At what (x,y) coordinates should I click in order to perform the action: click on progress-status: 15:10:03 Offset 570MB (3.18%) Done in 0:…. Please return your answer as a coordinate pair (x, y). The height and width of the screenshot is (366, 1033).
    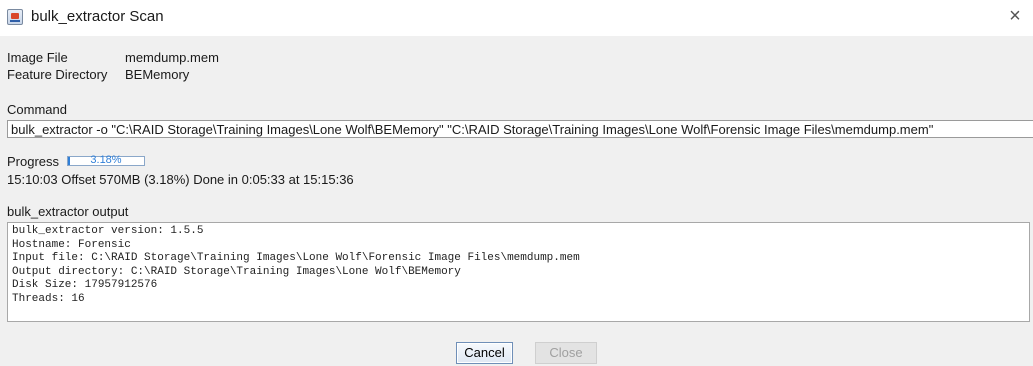
    Looking at the image, I should click on (180, 179).